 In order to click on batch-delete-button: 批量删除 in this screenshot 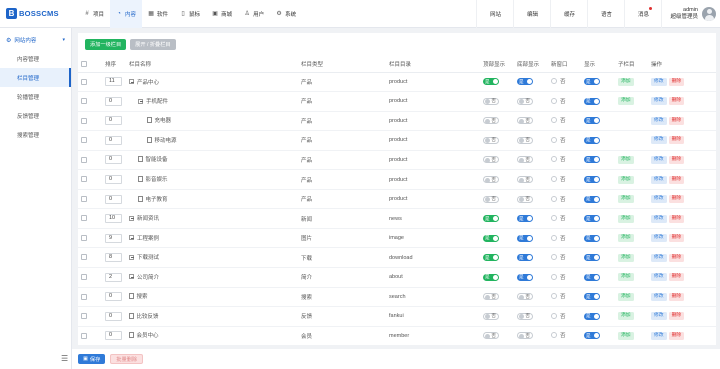, I will do `click(127, 359)`.